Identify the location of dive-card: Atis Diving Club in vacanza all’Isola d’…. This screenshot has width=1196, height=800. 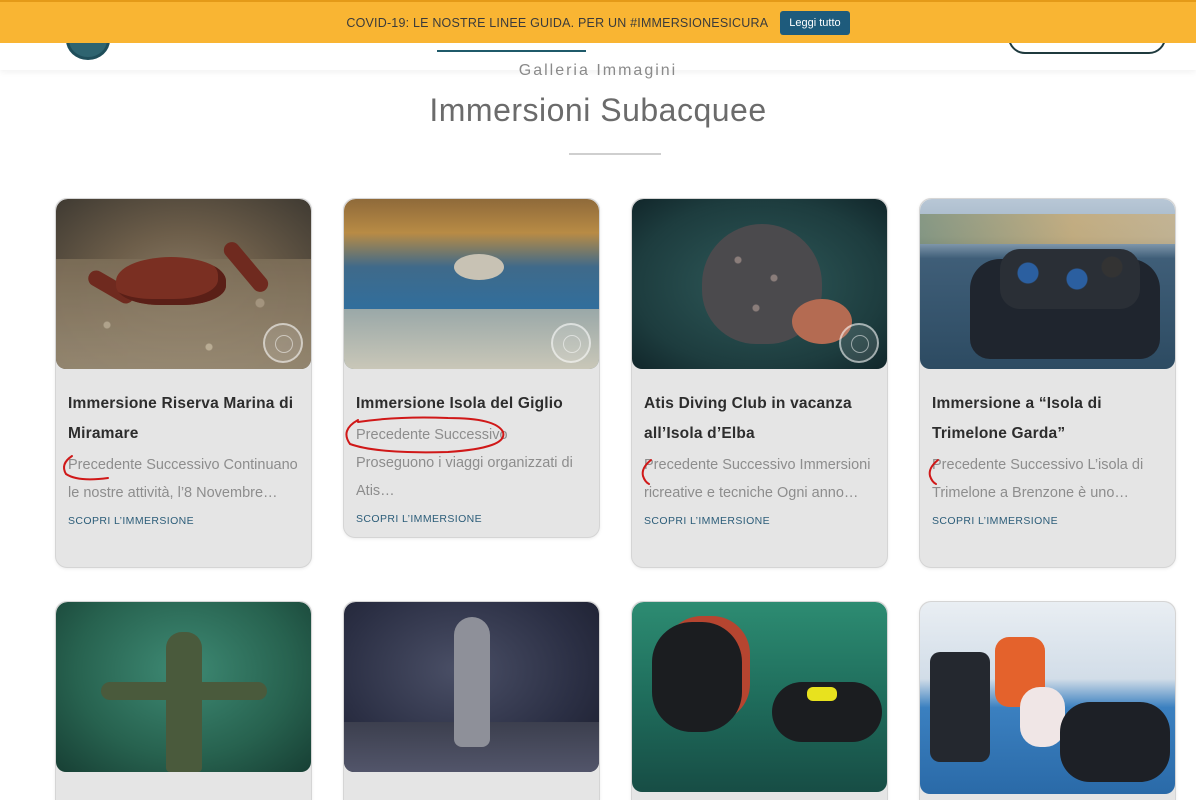
(759, 383).